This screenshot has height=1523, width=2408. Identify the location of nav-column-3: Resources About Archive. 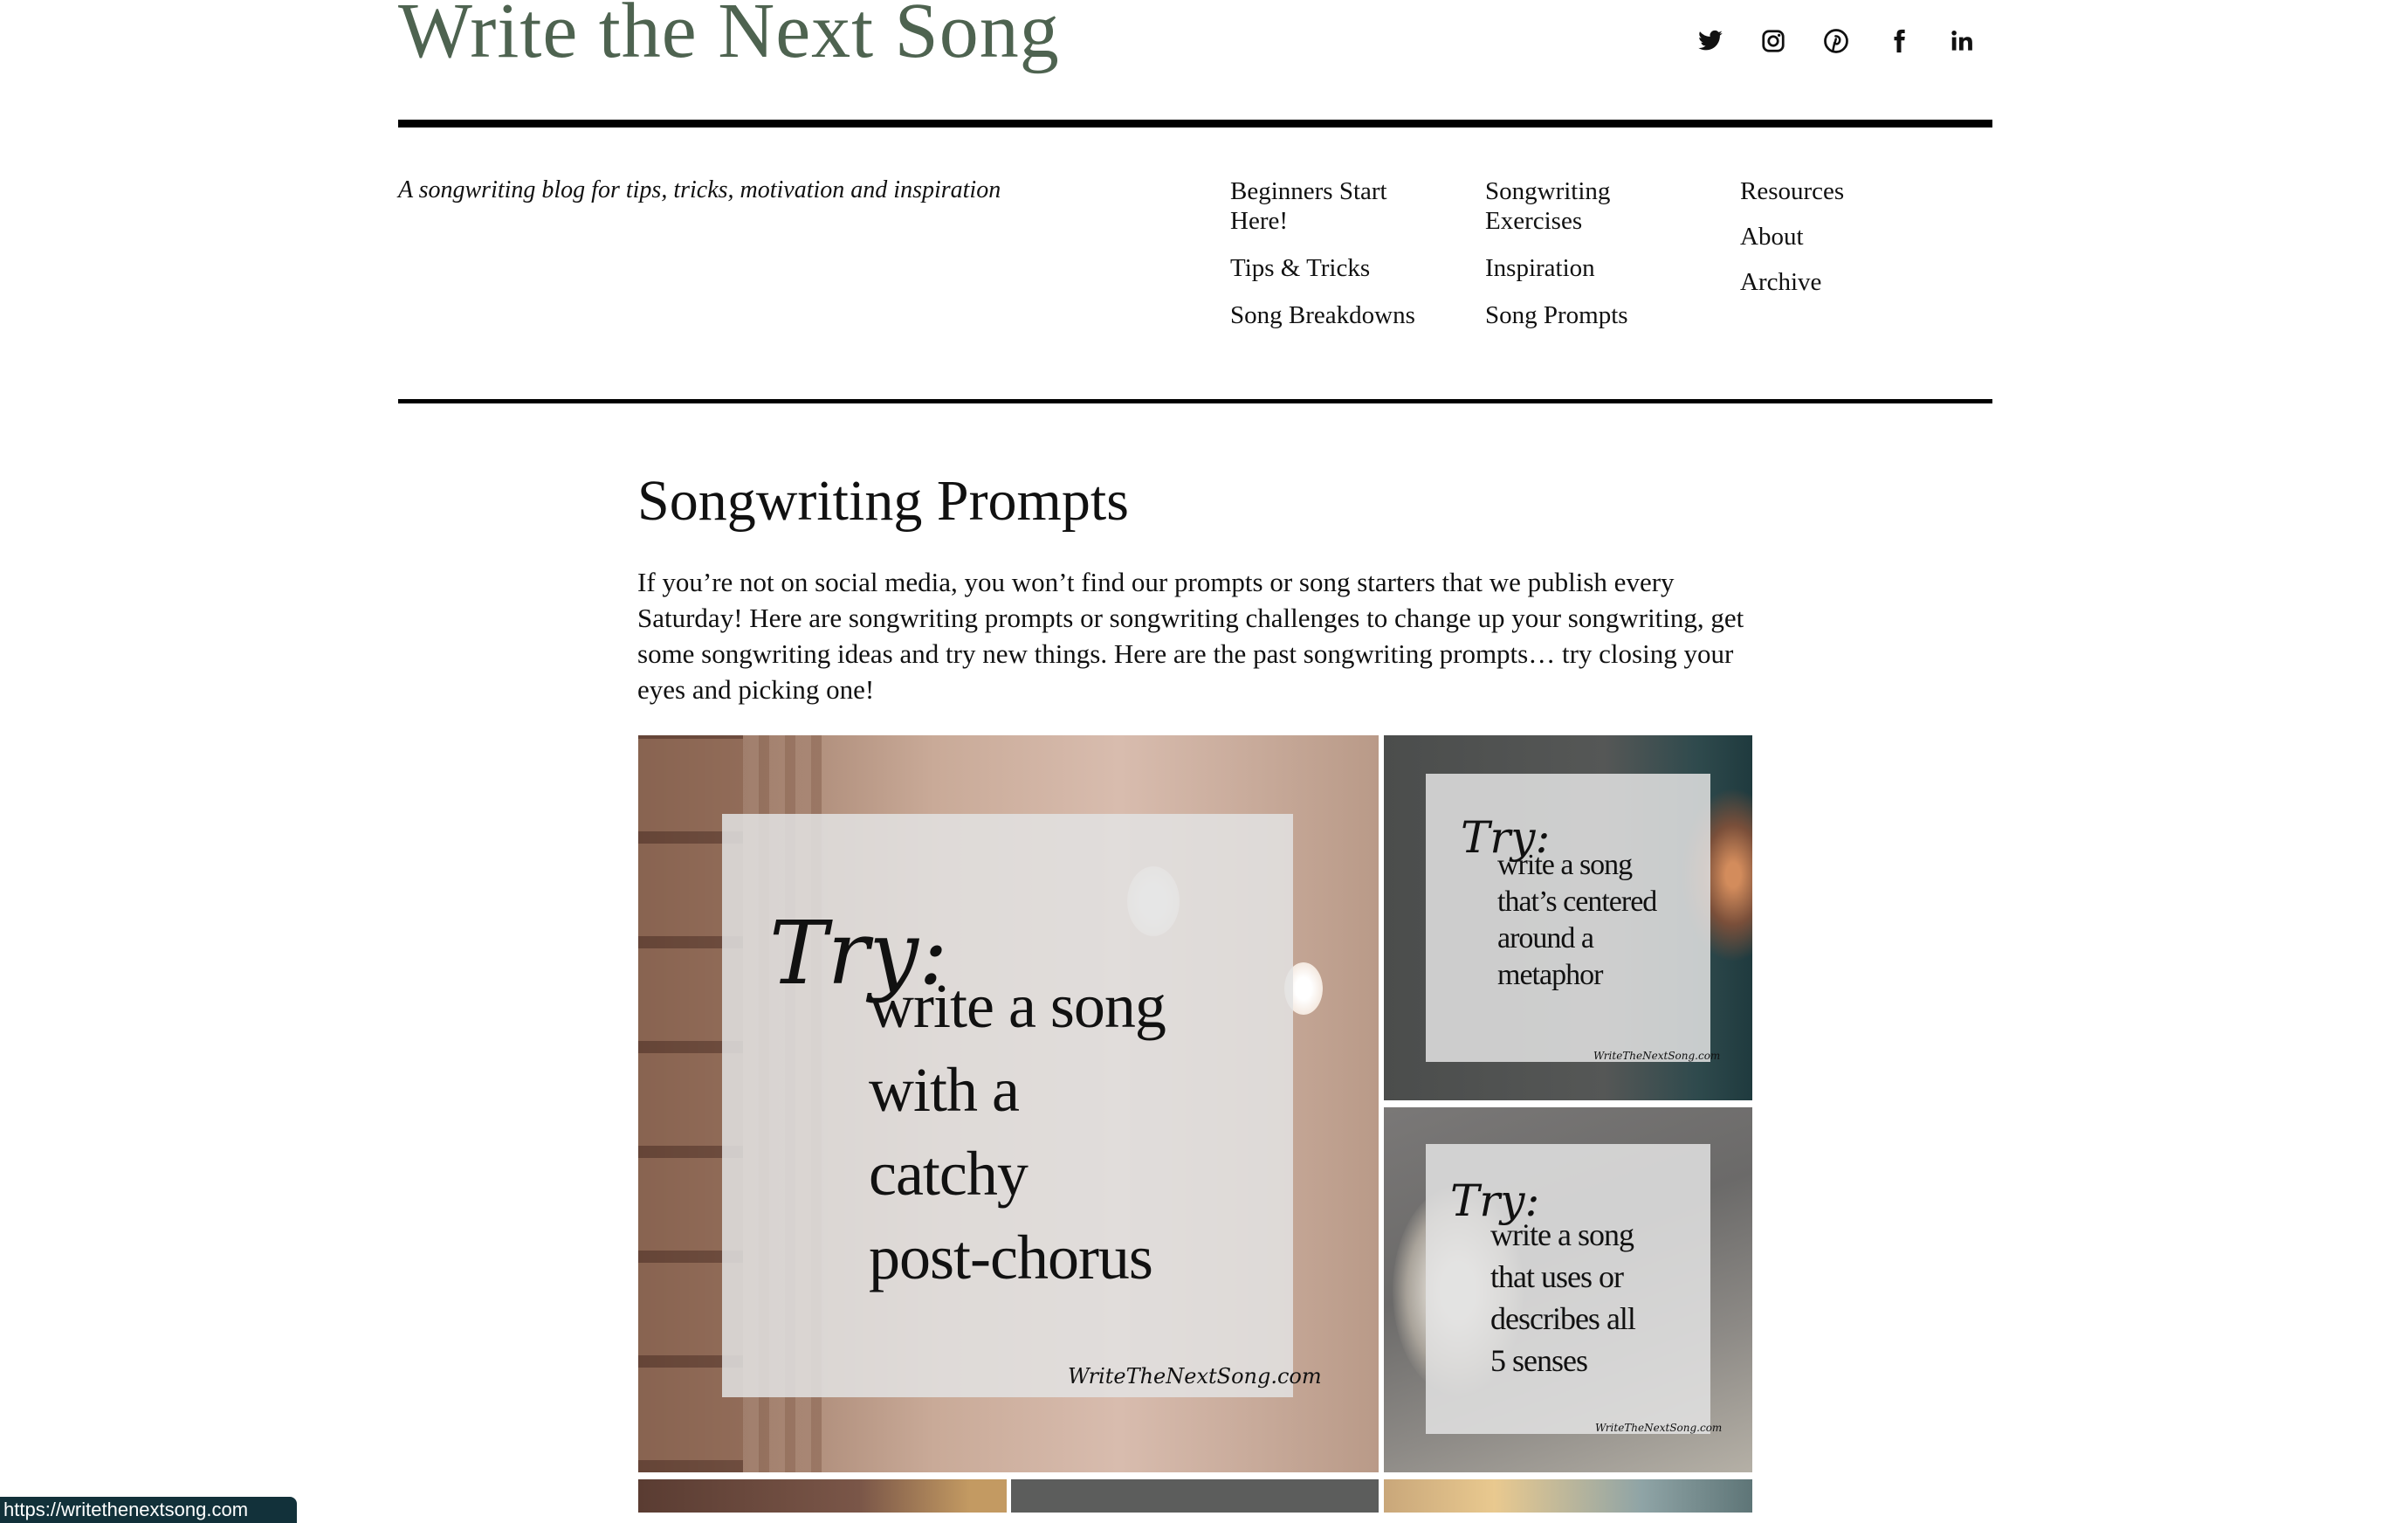
(1853, 245).